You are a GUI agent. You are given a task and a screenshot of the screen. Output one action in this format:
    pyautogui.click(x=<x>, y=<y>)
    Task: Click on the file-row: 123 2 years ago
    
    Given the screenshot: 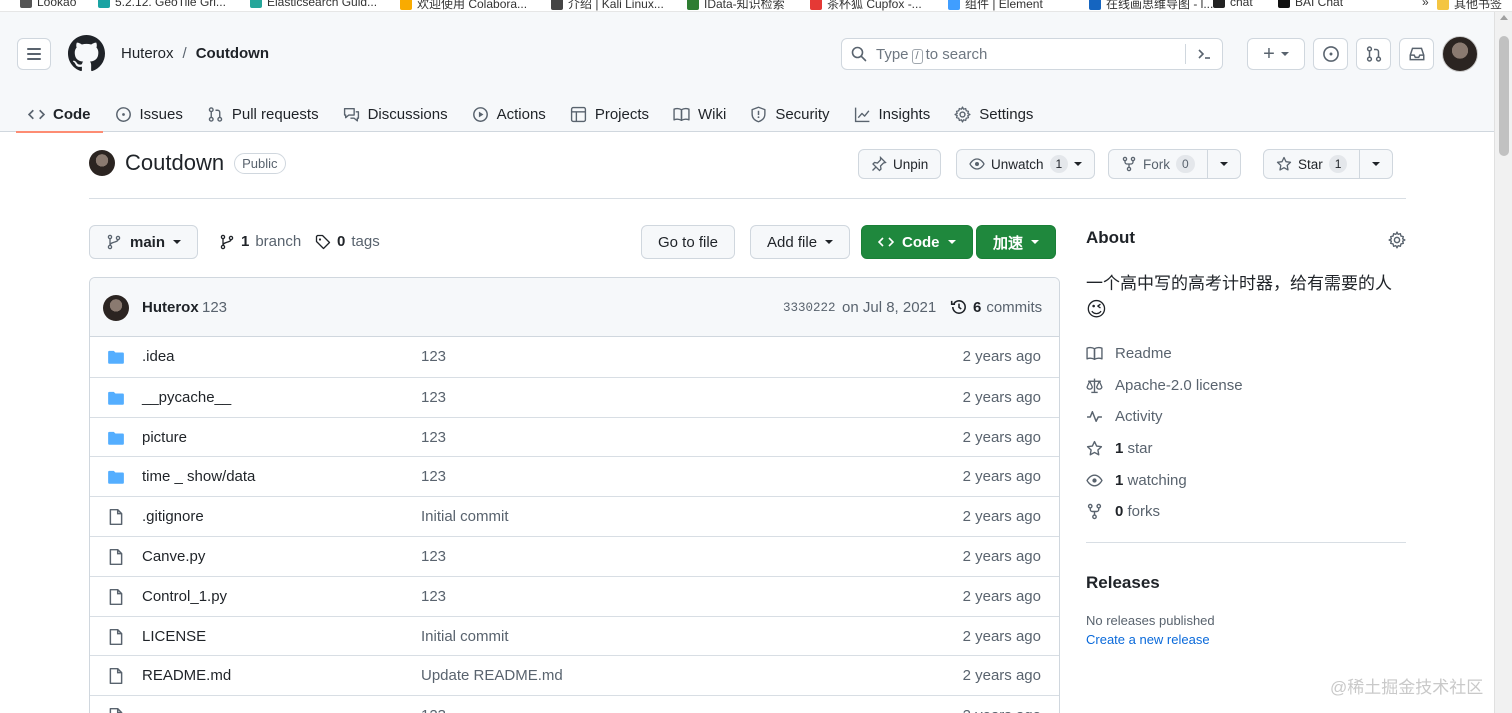 What is the action you would take?
    pyautogui.click(x=574, y=704)
    